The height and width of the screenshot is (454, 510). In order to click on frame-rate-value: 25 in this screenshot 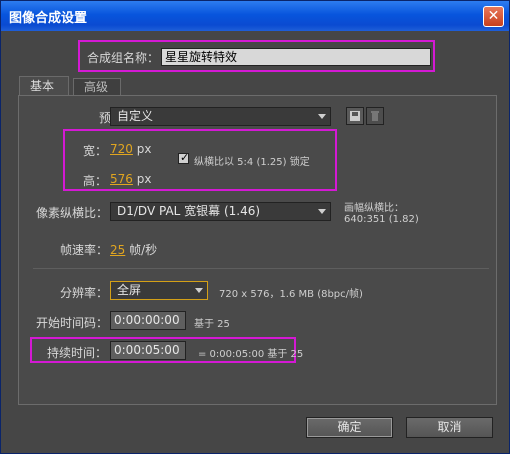, I will do `click(117, 250)`.